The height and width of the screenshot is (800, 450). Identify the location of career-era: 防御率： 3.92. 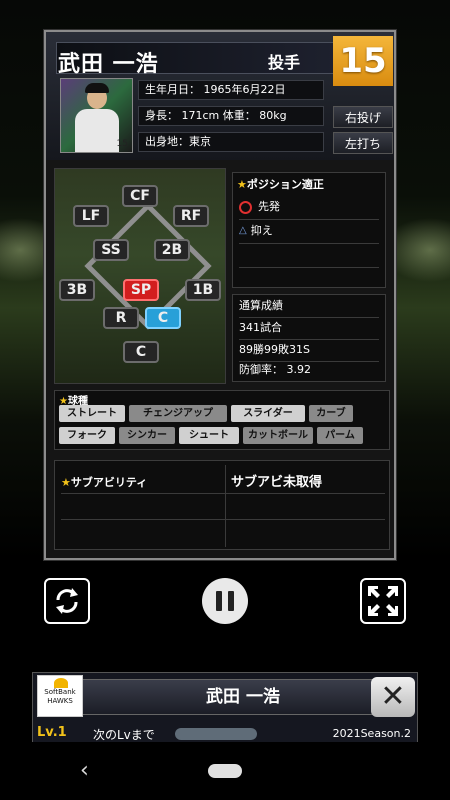
(275, 369).